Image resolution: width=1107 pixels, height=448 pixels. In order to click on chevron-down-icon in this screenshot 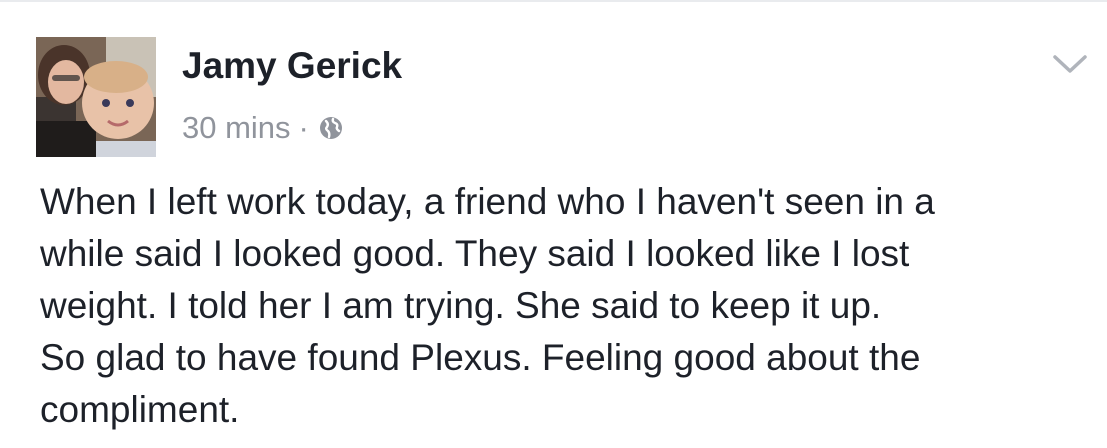, I will do `click(1070, 64)`.